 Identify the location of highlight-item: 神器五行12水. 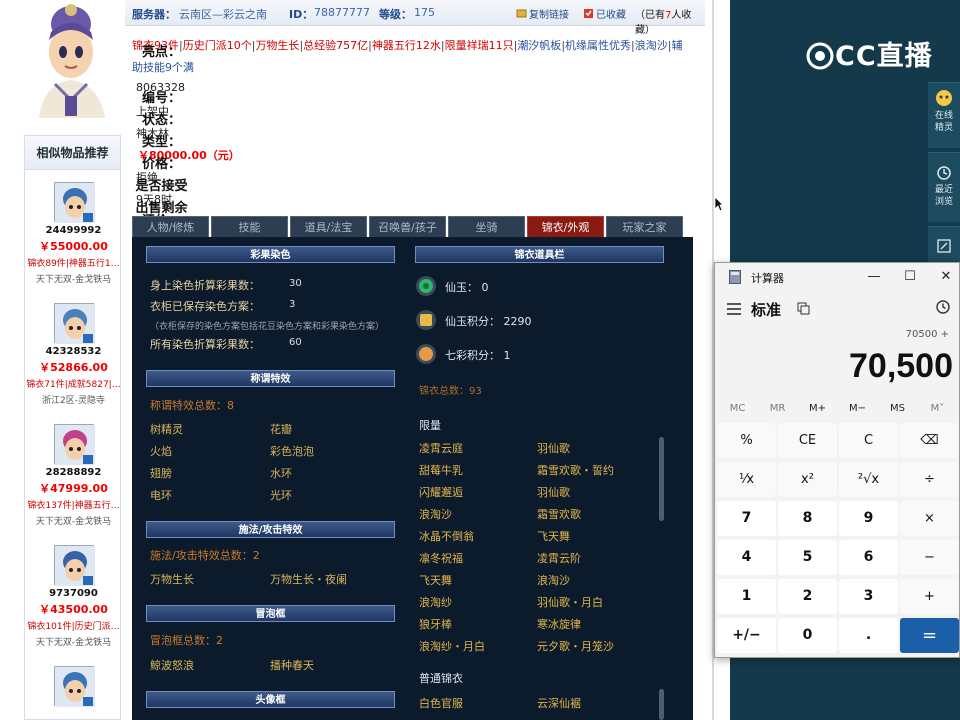
(406, 45).